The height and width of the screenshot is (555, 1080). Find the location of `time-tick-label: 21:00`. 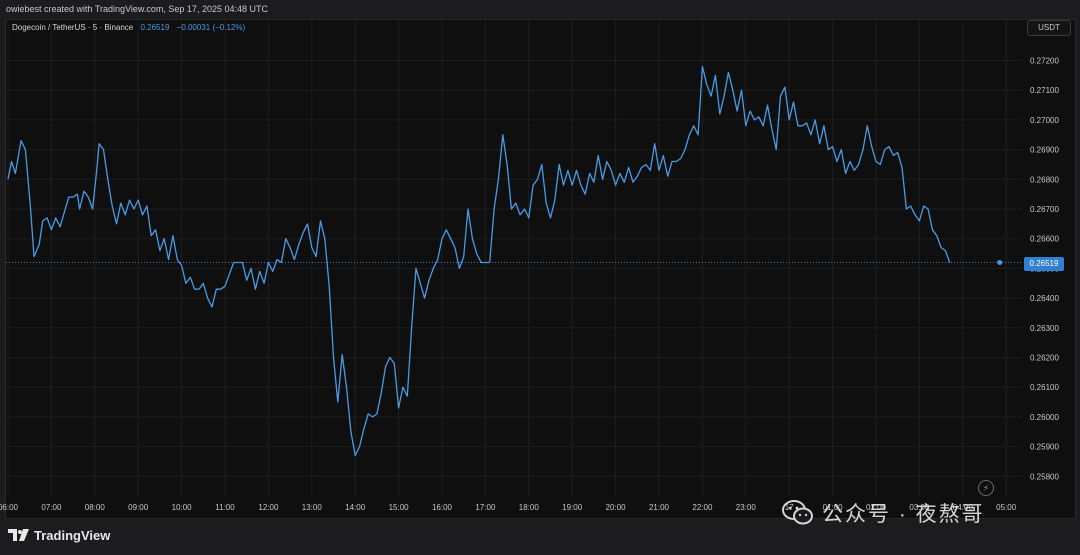

time-tick-label: 21:00 is located at coordinates (659, 507).